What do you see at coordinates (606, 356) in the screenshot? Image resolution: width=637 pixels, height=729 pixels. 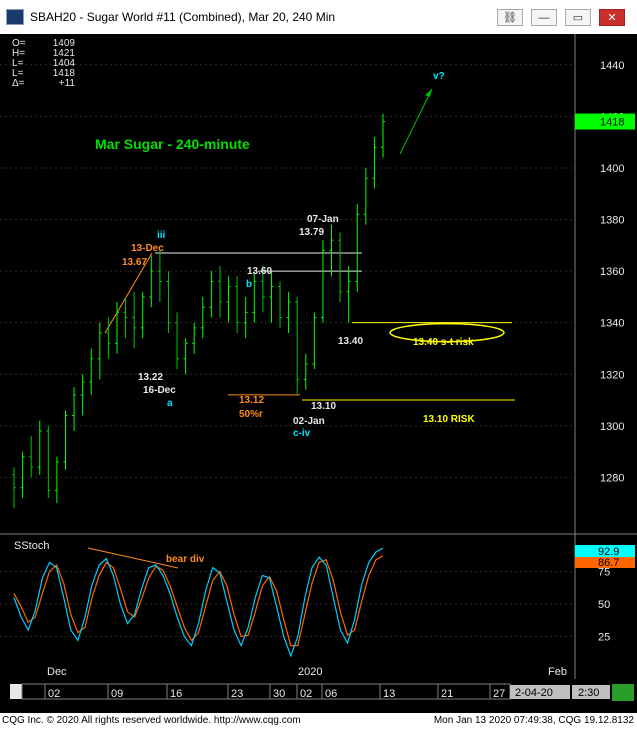 I see `price-axis-background` at bounding box center [606, 356].